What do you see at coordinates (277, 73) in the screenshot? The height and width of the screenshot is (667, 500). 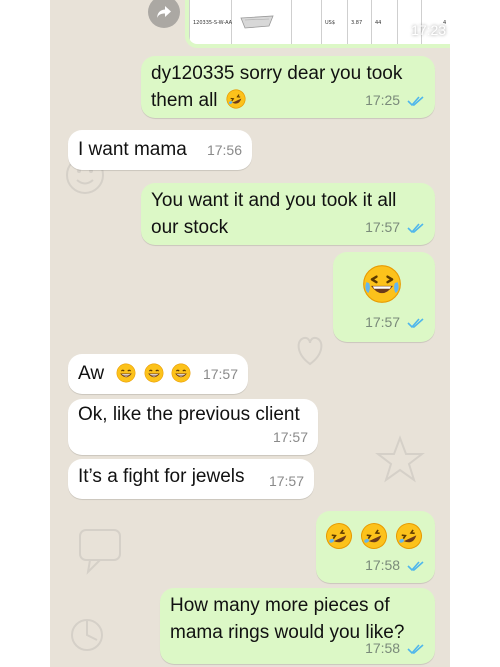 I see `message-text: dy120335 sorry dear you took` at bounding box center [277, 73].